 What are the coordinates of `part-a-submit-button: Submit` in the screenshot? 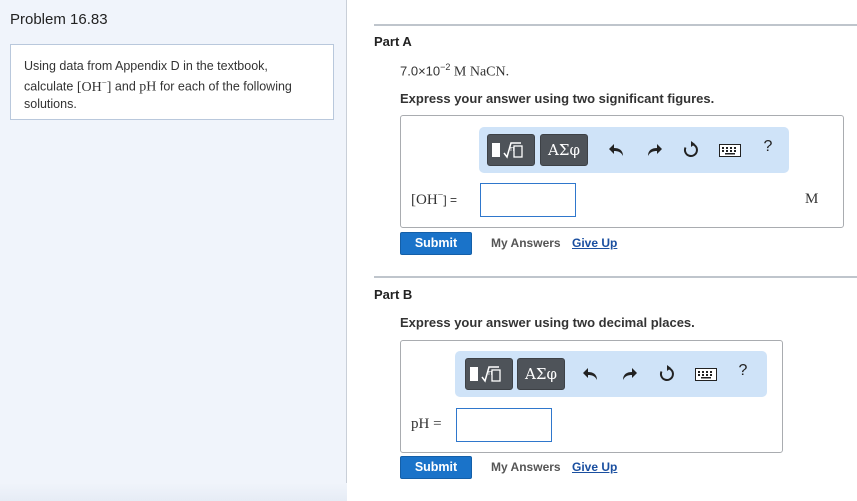 It's located at (436, 243).